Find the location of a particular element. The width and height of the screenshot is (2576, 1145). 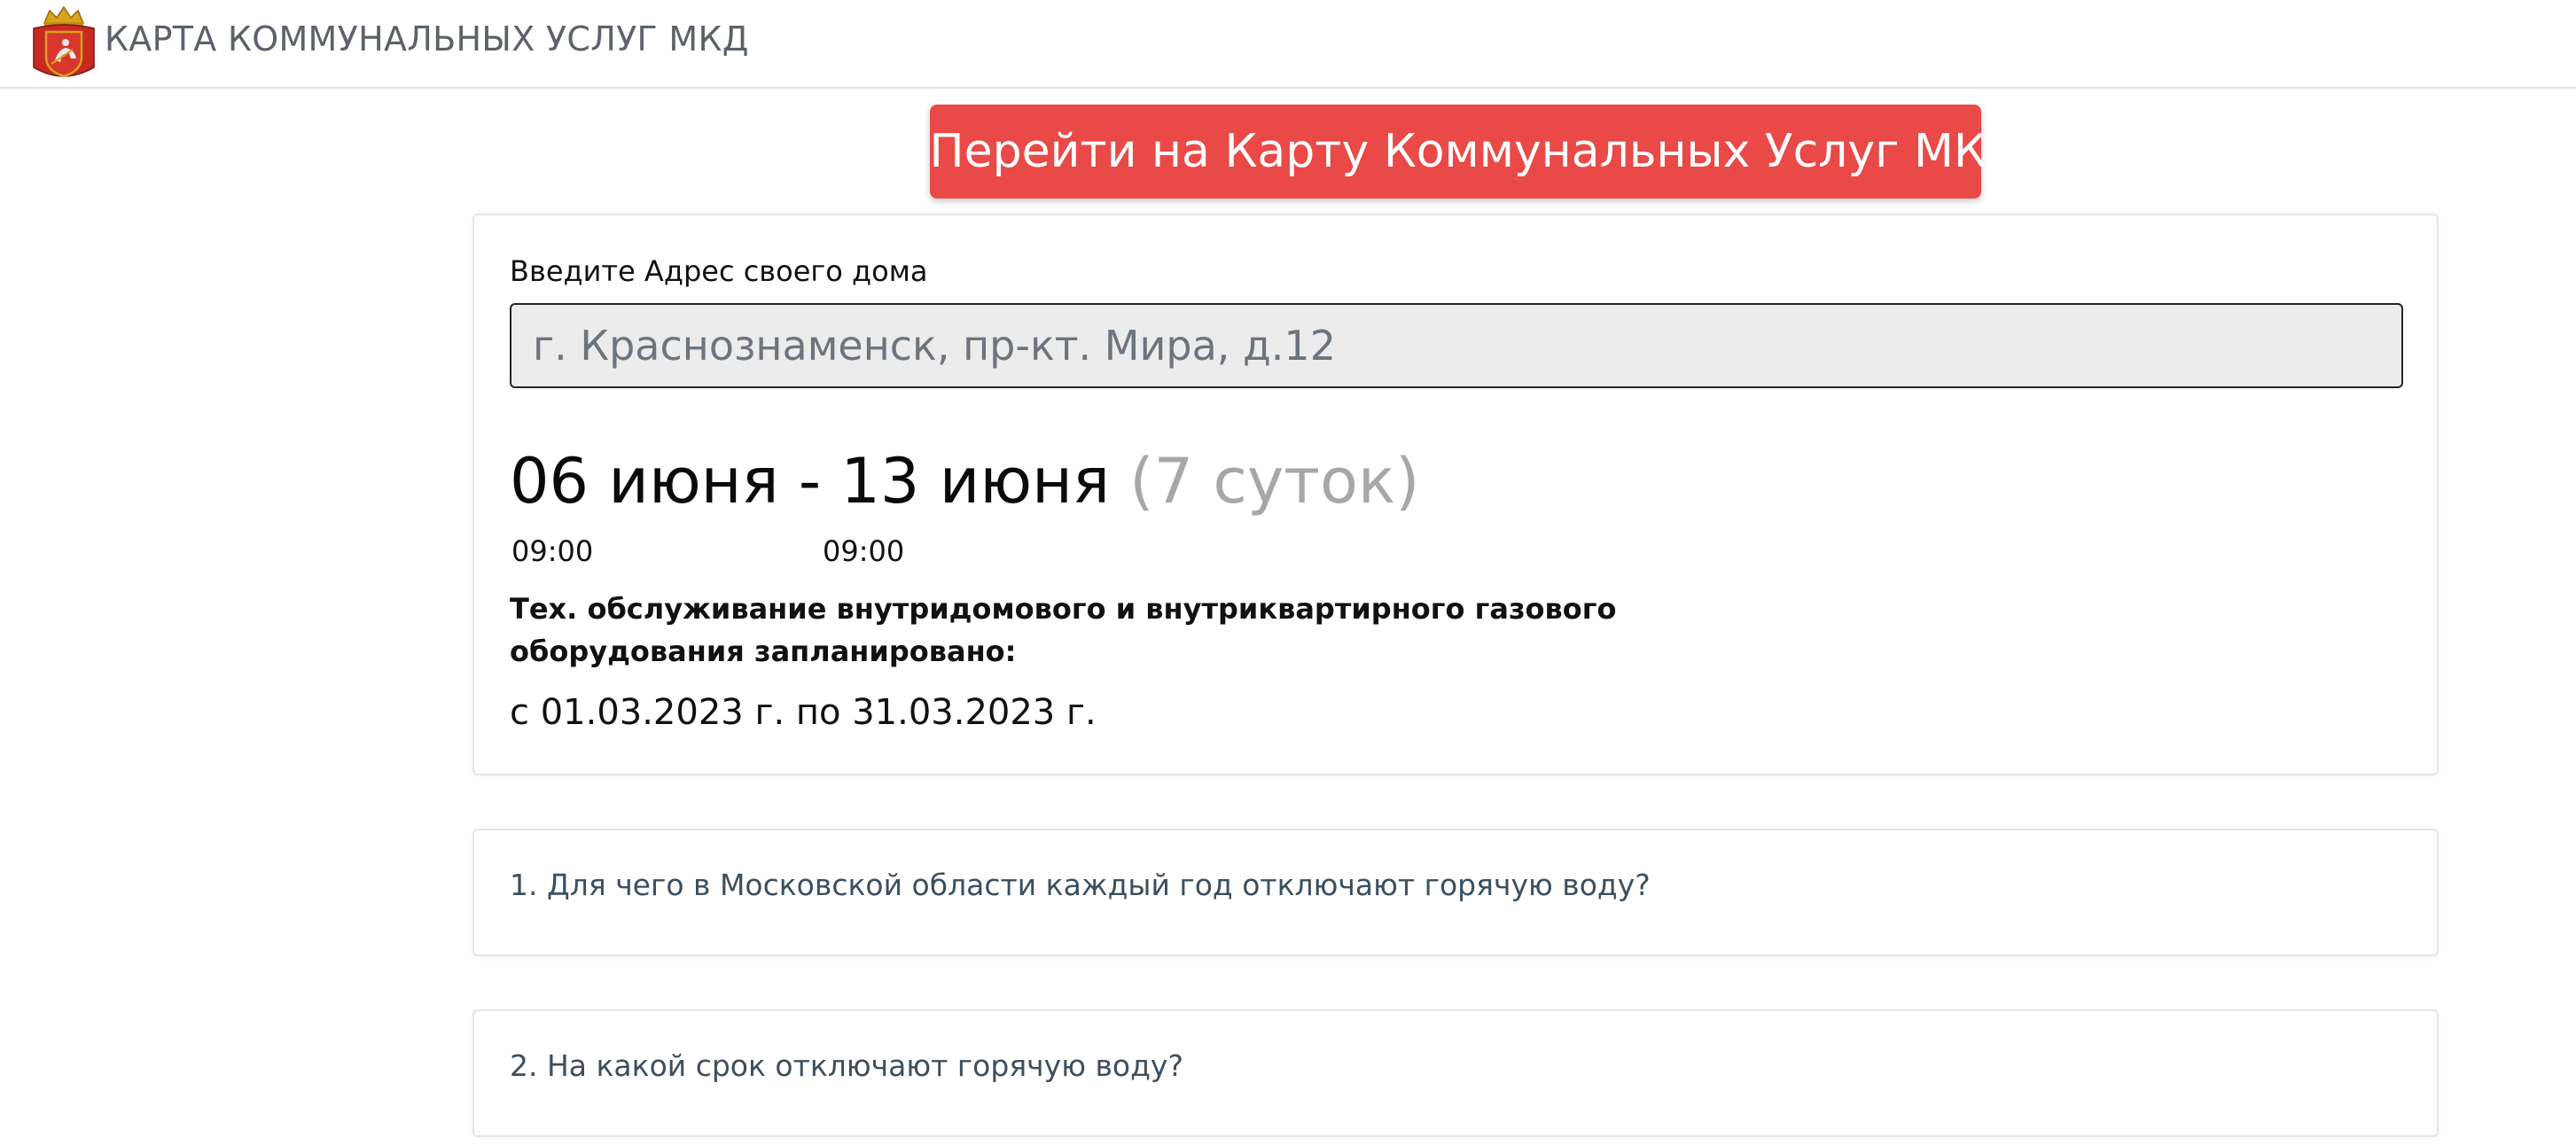

faq-item: 2. На какой срок отключают горячую воду? is located at coordinates (1455, 1073).